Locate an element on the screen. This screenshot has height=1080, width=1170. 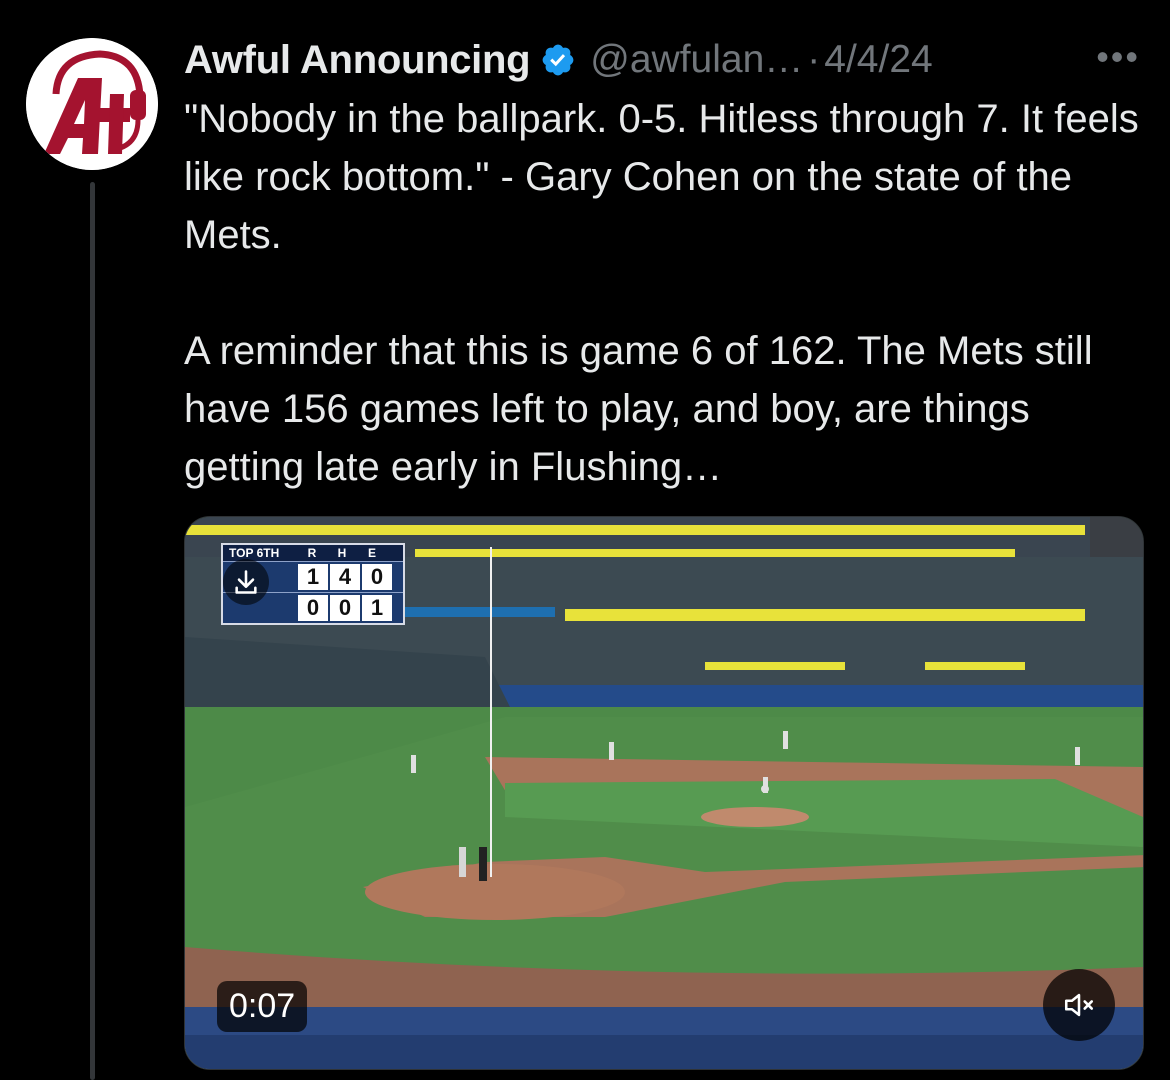
mute-button is located at coordinates (1079, 1005).